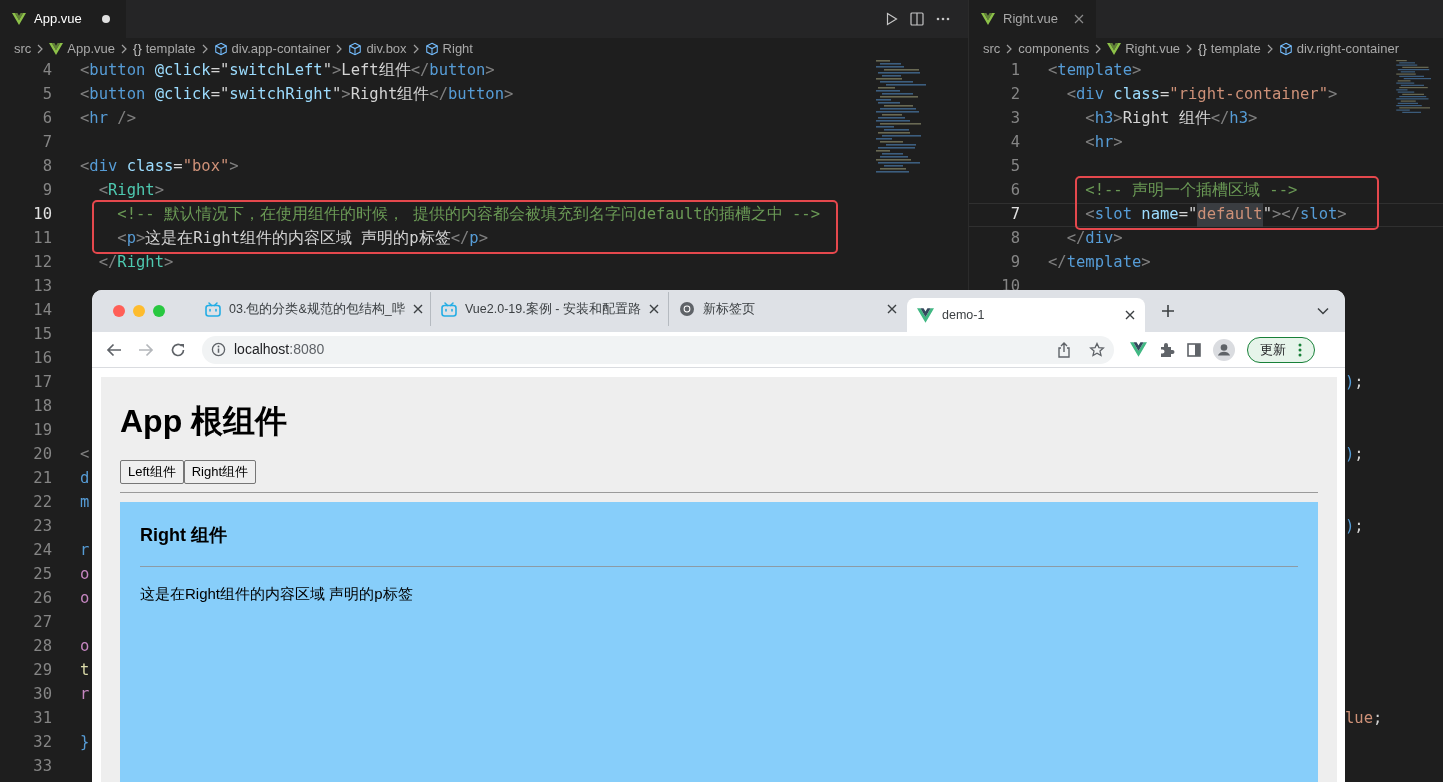 This screenshot has width=1443, height=782. I want to click on browser-logo-icon, so click(687, 309).